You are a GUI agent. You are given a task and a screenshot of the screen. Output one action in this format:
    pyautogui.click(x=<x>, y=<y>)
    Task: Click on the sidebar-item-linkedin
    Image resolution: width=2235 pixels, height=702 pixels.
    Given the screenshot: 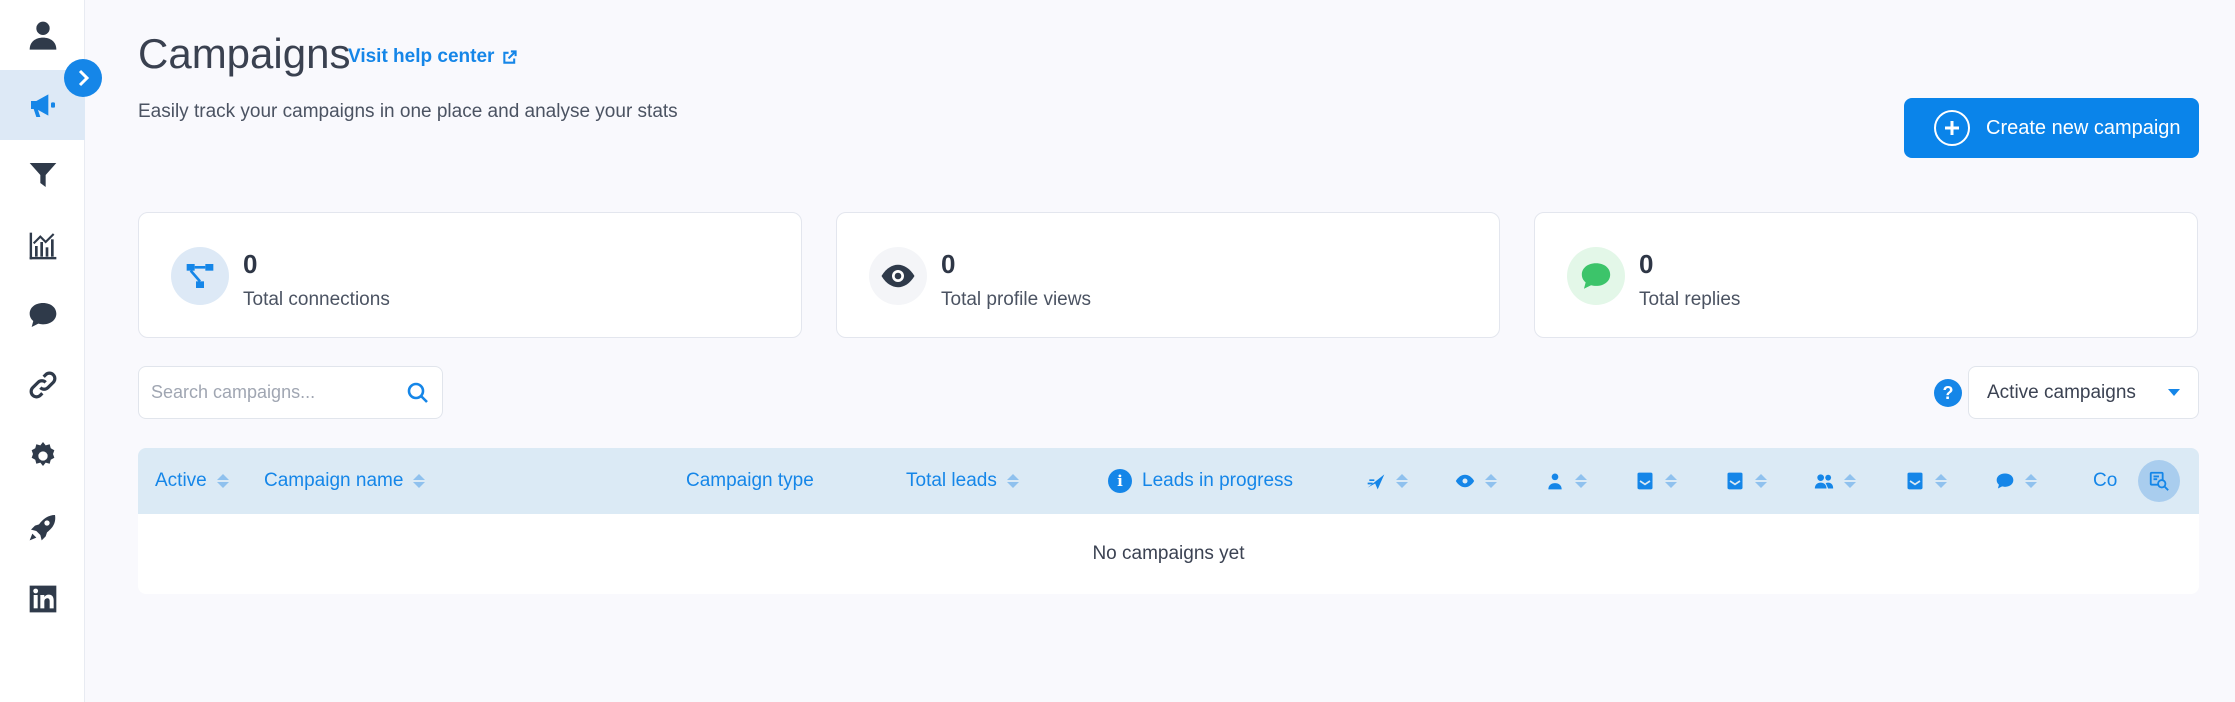 What is the action you would take?
    pyautogui.click(x=42, y=599)
    